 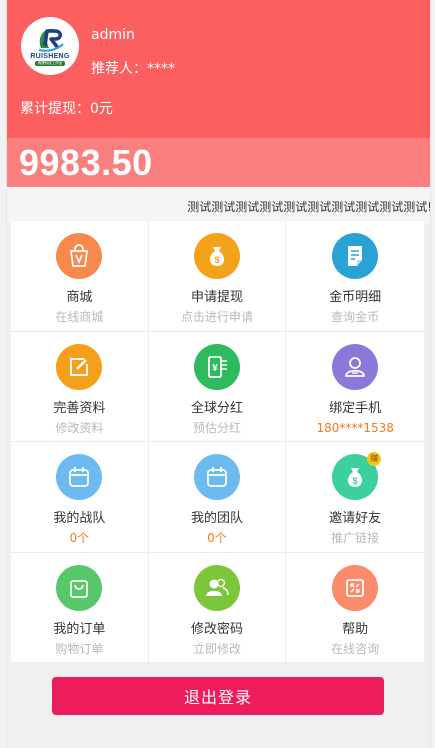 I want to click on username: admin, so click(x=113, y=35).